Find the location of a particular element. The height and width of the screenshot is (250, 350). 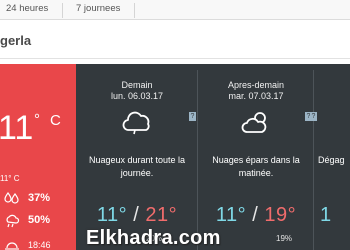

forecast-temperatures: 11° / 19° is located at coordinates (256, 215).